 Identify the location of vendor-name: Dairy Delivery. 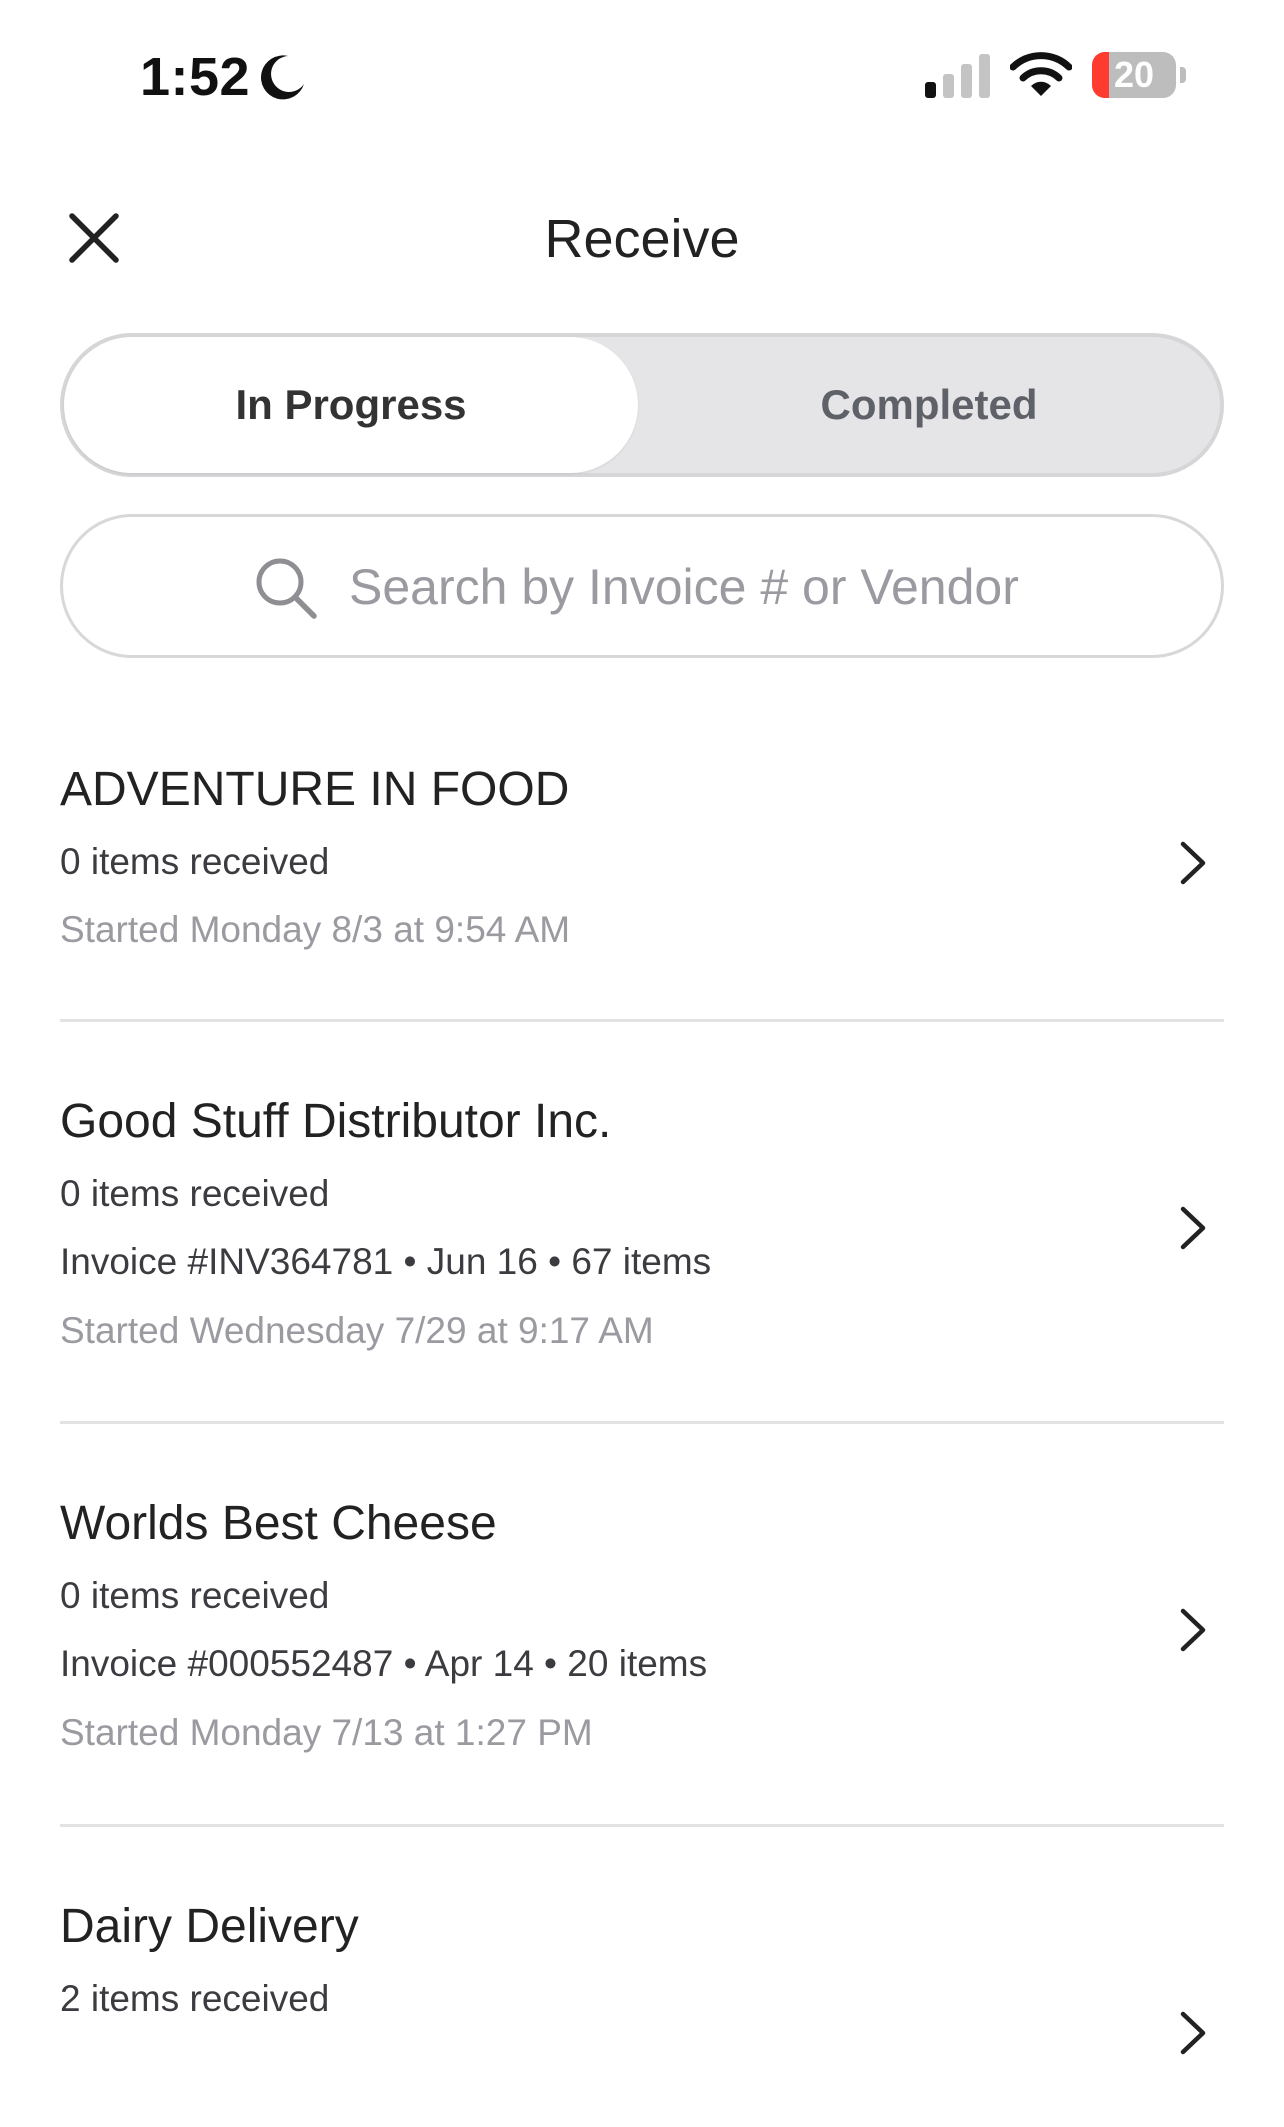
(209, 1926).